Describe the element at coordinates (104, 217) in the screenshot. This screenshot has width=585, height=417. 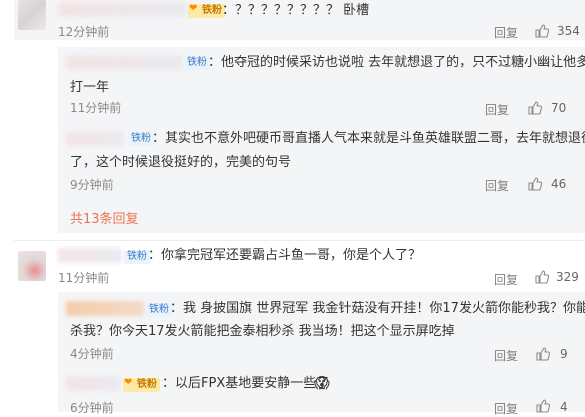
I see `more-replies-link: 共13条回复` at that location.